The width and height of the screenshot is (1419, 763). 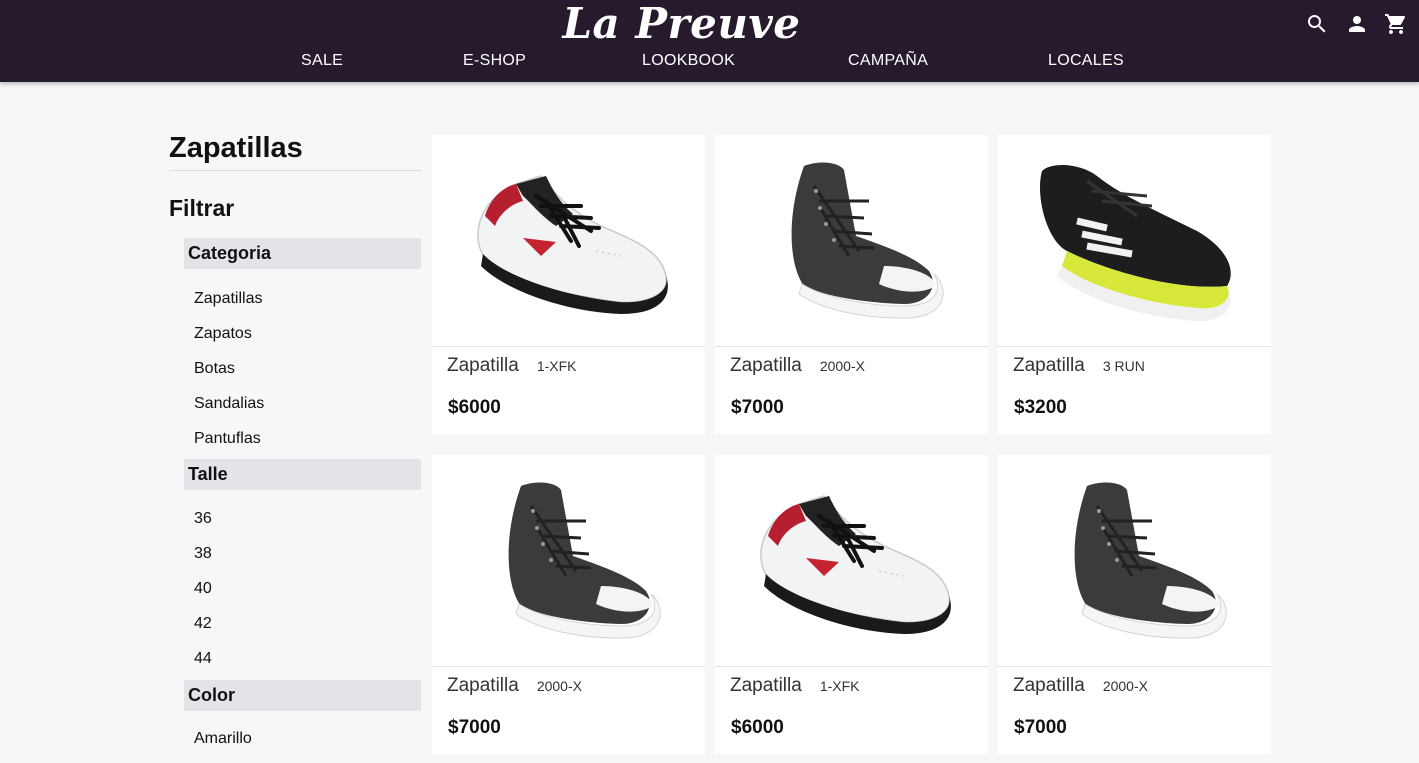 I want to click on product-card: Zapatilla 3 RUN $3200, so click(x=1134, y=284).